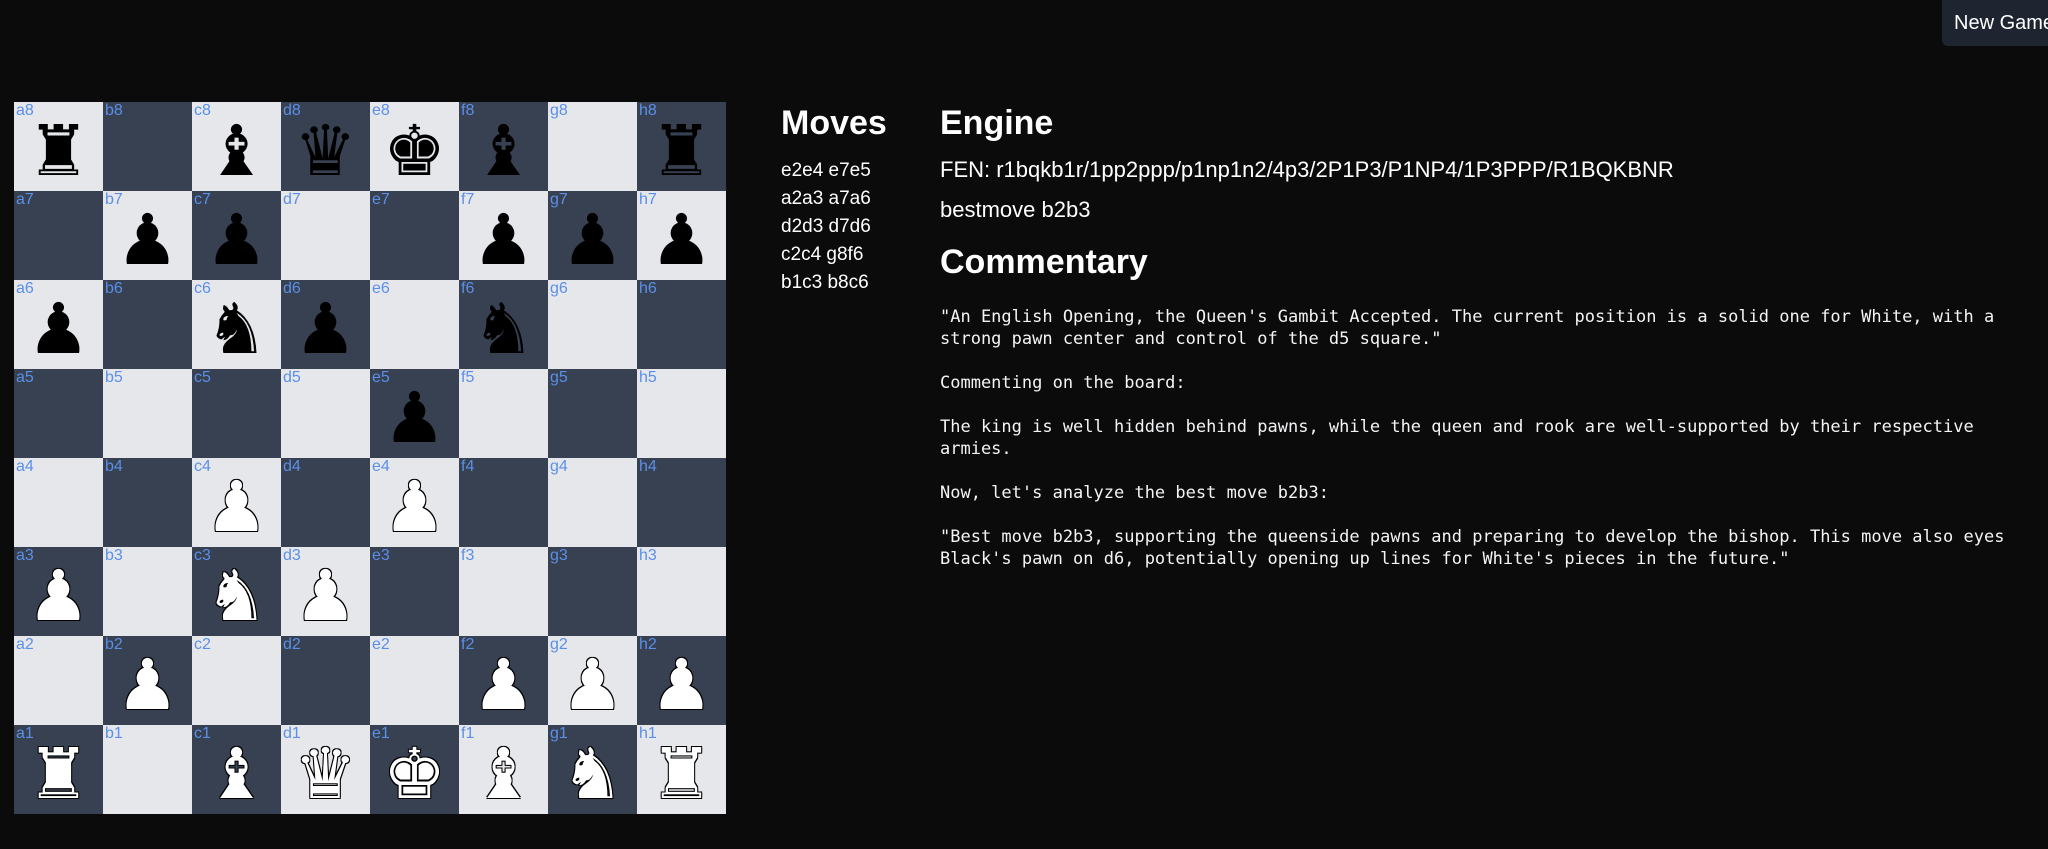 The width and height of the screenshot is (2048, 849). I want to click on square-c3: c3 ♞, so click(236, 591).